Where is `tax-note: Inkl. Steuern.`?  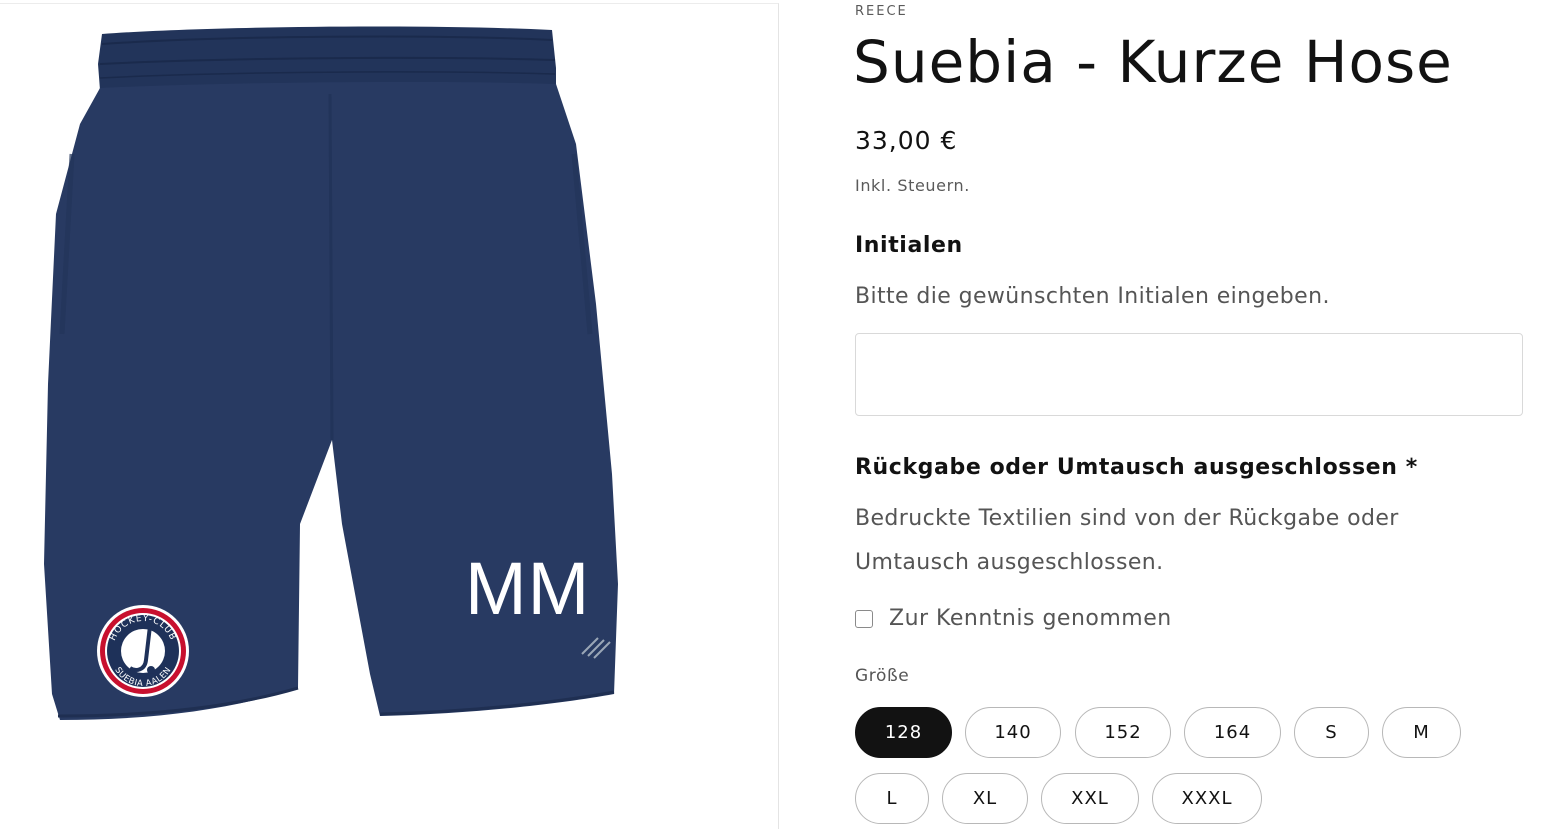 tax-note: Inkl. Steuern. is located at coordinates (912, 185).